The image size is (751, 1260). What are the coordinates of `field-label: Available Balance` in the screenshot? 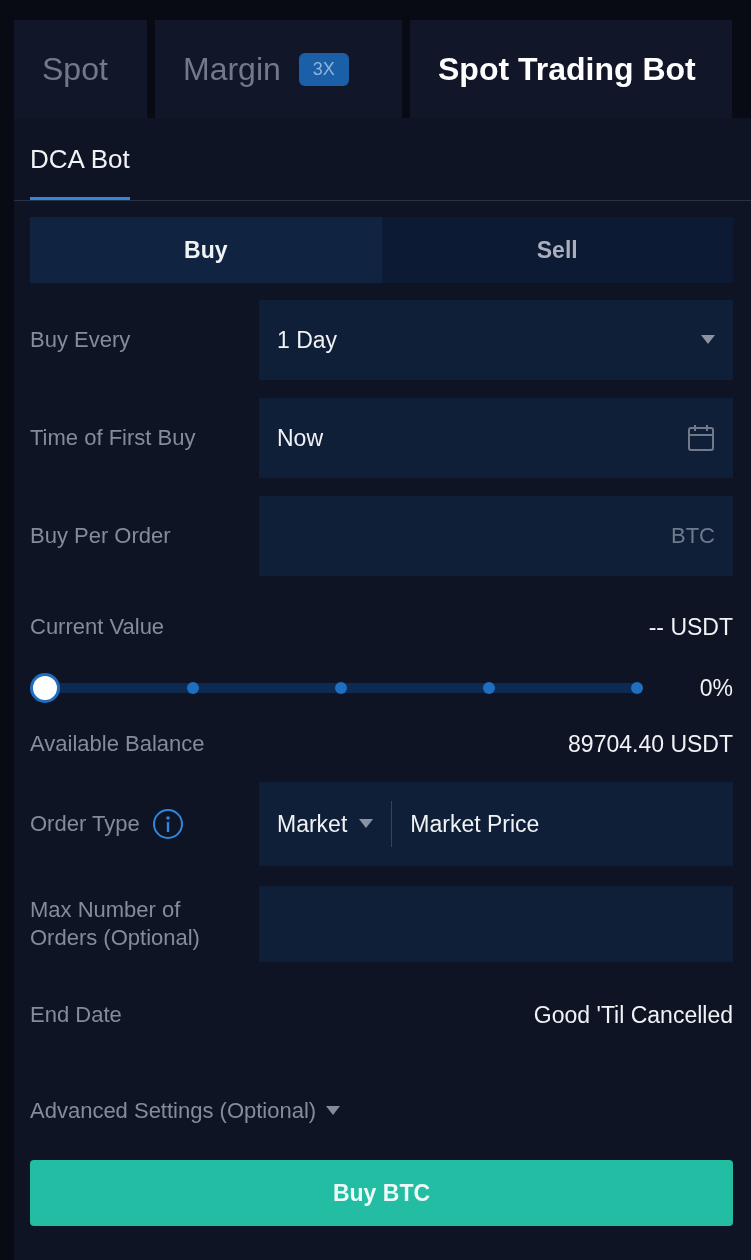 It's located at (117, 744).